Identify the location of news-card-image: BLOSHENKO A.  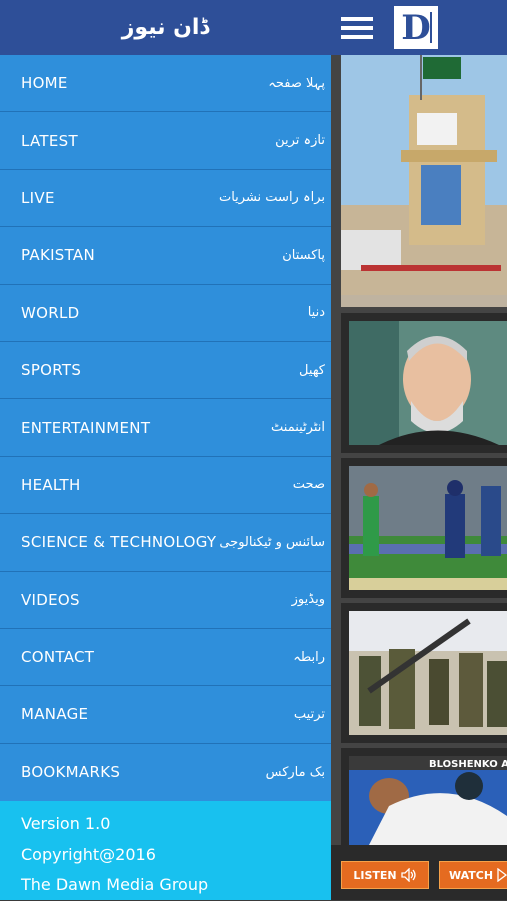
(428, 800).